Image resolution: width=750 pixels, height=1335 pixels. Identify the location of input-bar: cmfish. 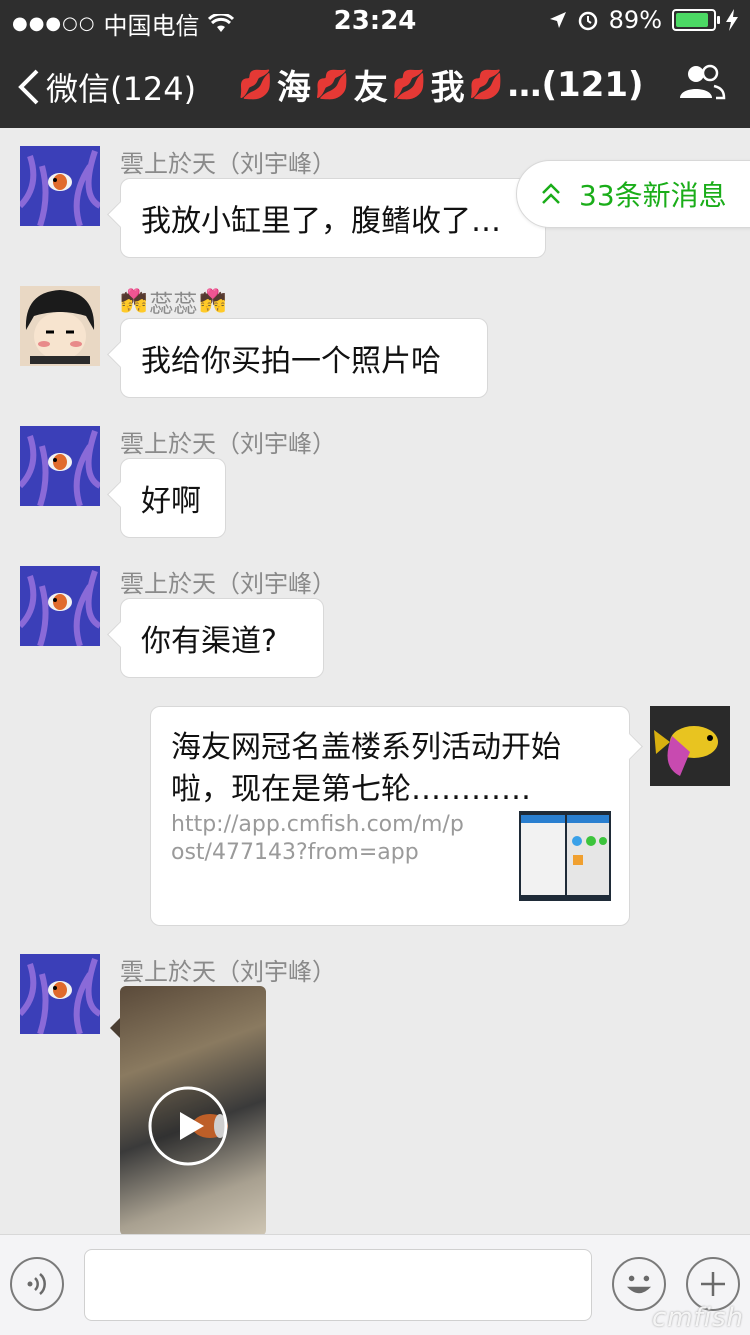
(375, 1284).